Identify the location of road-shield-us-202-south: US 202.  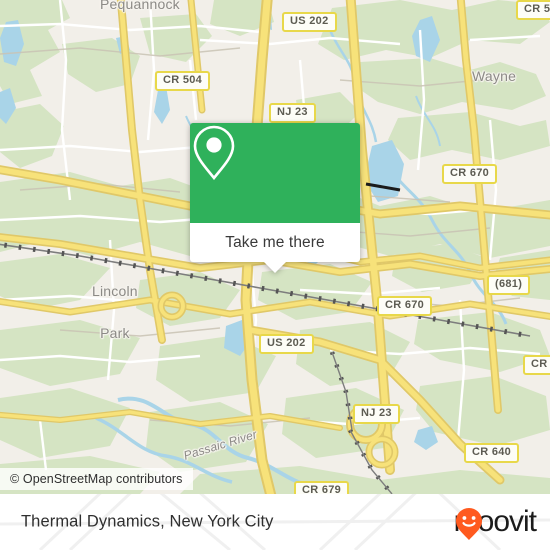
(286, 344).